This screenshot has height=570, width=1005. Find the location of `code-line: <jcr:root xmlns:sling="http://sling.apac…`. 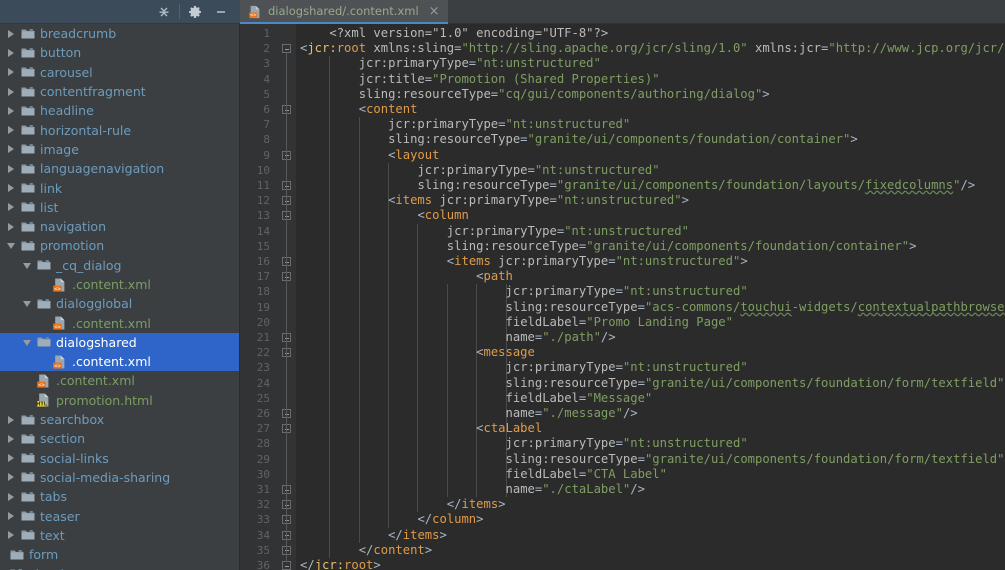

code-line: <jcr:root xmlns:sling="http://sling.apac… is located at coordinates (652, 48).